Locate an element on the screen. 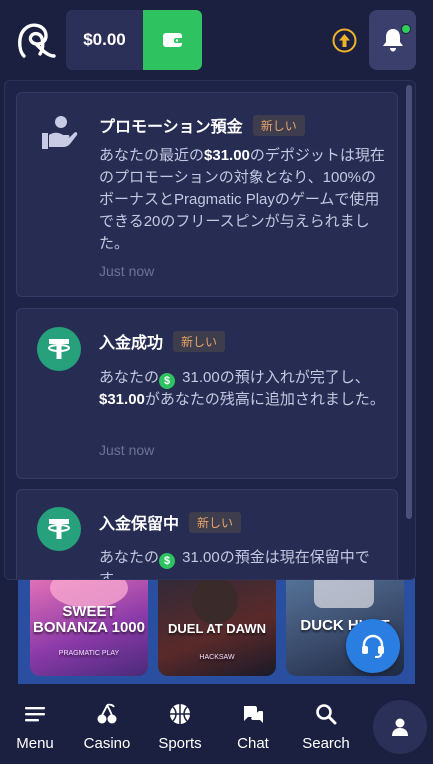  search-icon is located at coordinates (326, 714).